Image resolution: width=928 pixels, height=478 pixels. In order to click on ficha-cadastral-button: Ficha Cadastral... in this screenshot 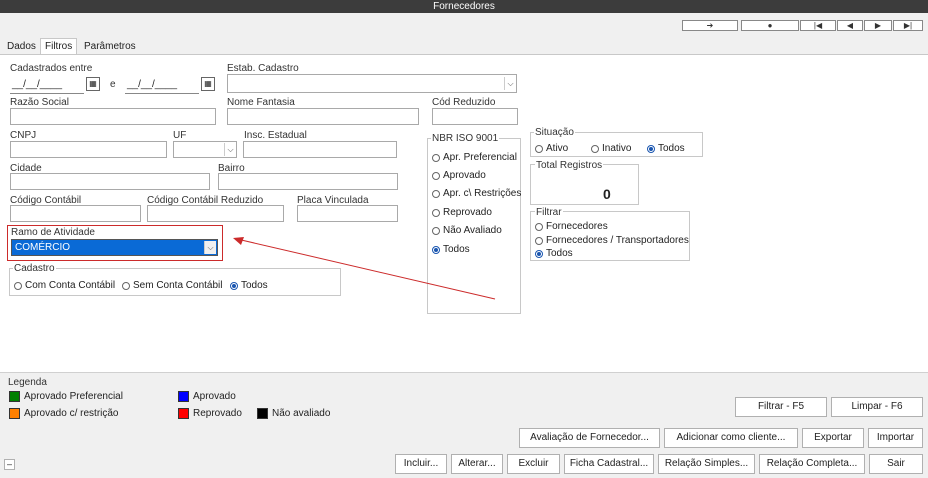, I will do `click(609, 464)`.